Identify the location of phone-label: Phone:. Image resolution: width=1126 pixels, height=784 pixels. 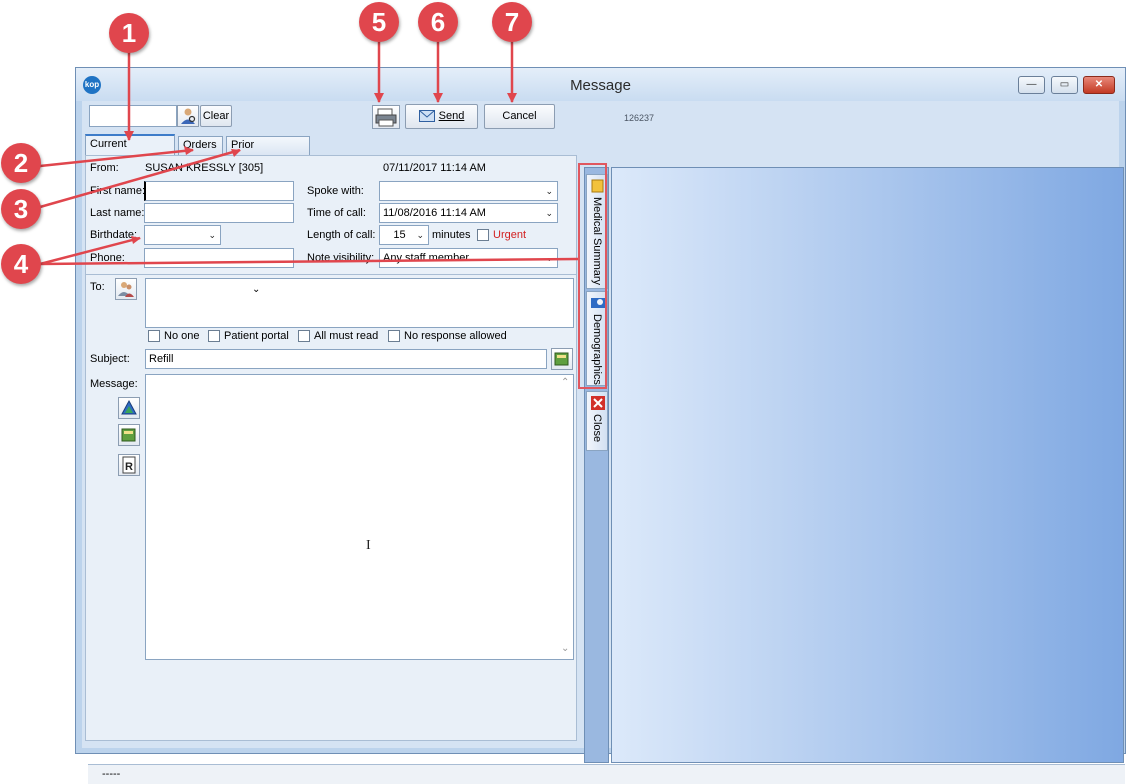
(107, 258).